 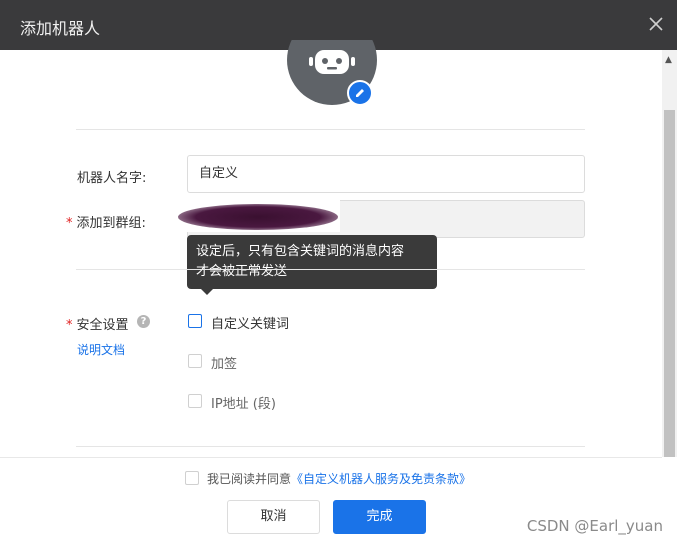 I want to click on doc-link: 说明文档, so click(x=101, y=349).